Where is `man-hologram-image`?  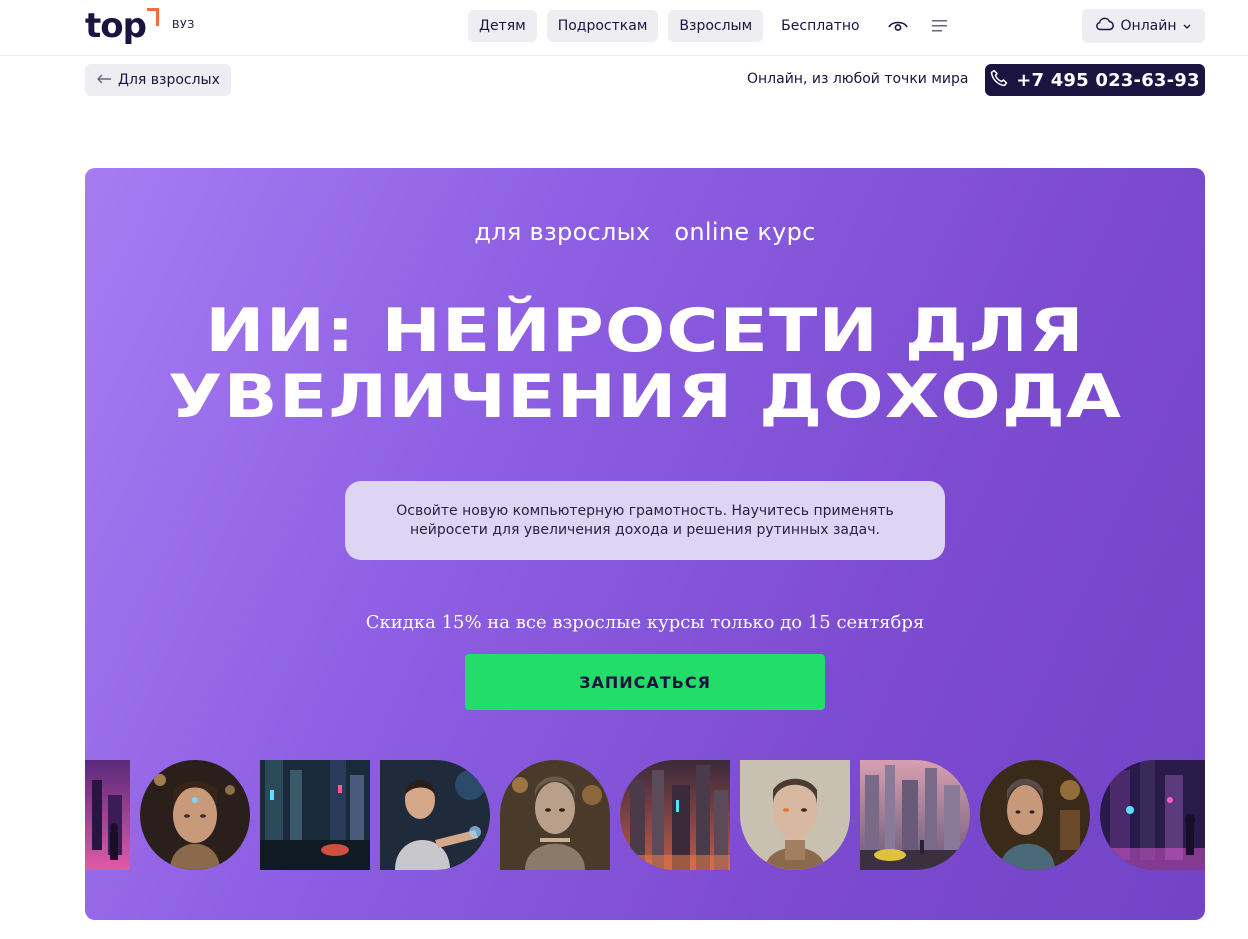
man-hologram-image is located at coordinates (435, 815).